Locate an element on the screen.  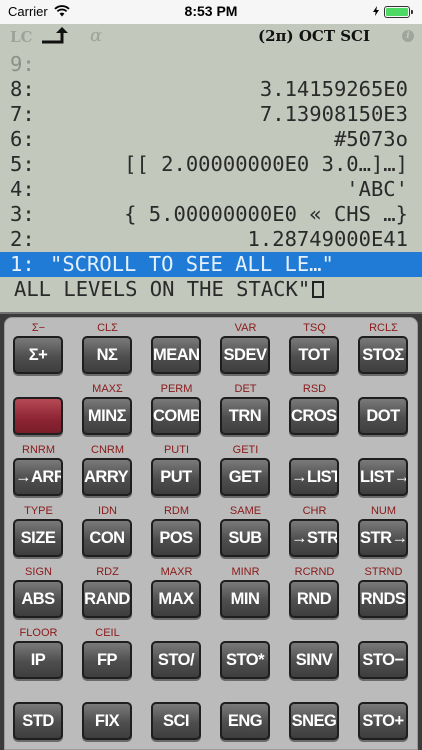
key-cell: FLOOR IP is located at coordinates (38, 653).